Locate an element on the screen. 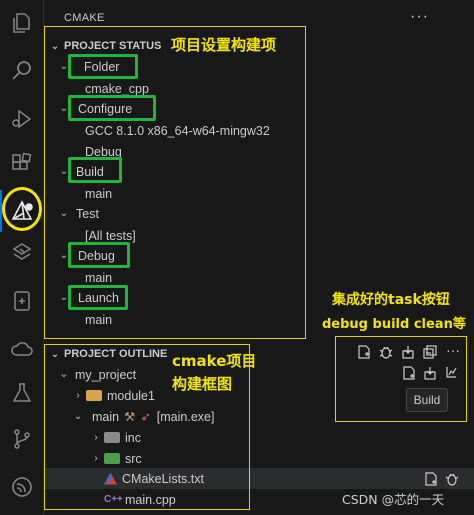 The height and width of the screenshot is (515, 474). search-icon is located at coordinates (22, 71).